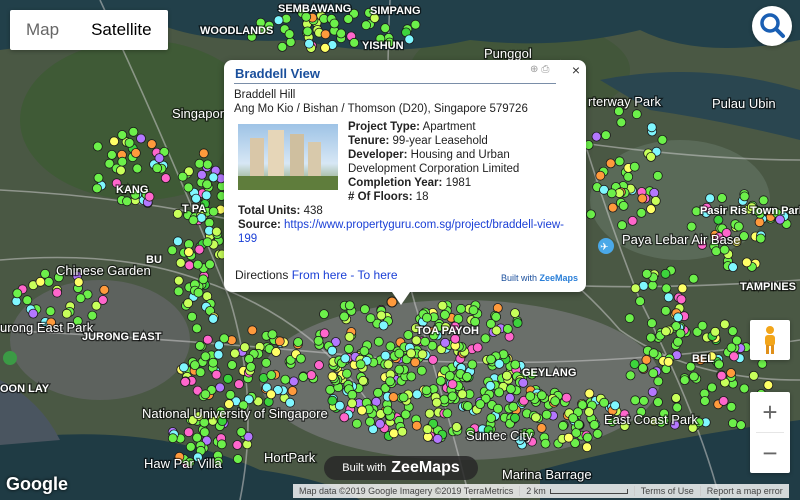  Describe the element at coordinates (770, 453) in the screenshot. I see `zoom-out-button: −` at that location.